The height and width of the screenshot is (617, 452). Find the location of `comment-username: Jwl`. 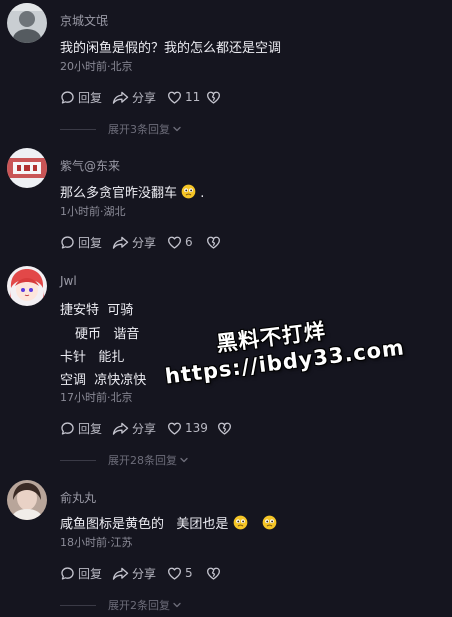

comment-username: Jwl is located at coordinates (68, 281).